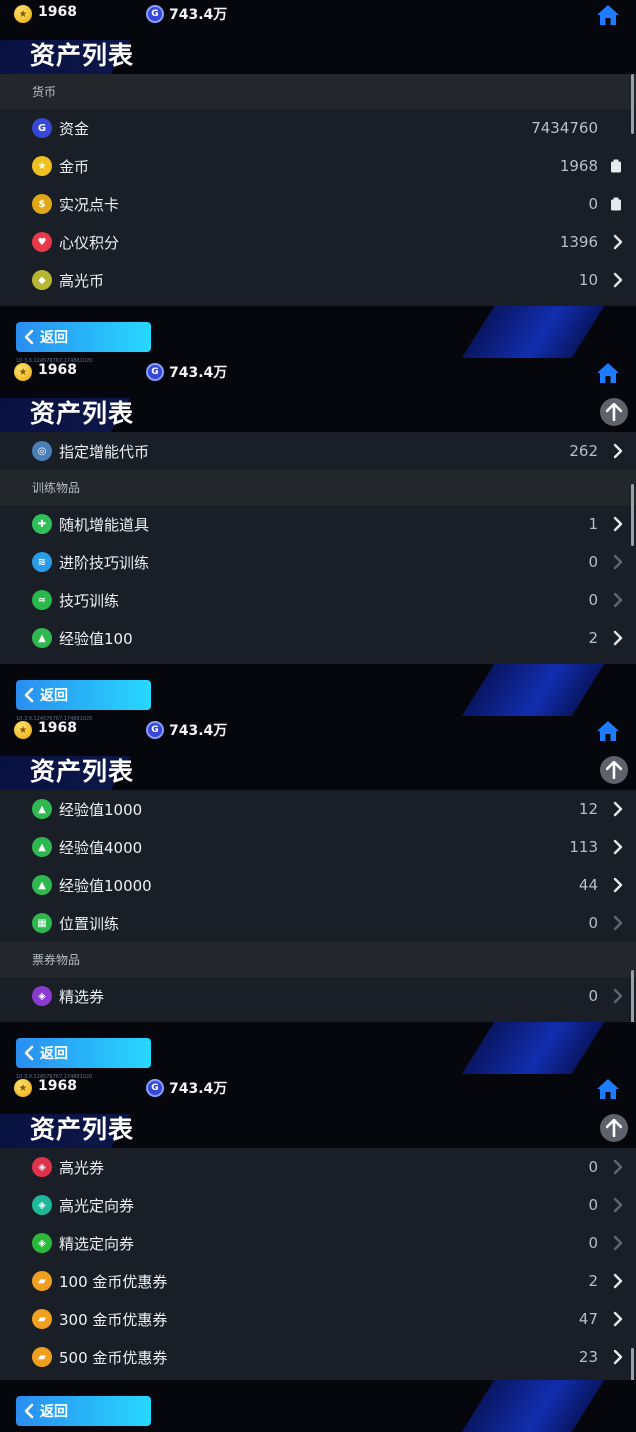 Image resolution: width=636 pixels, height=1432 pixels. What do you see at coordinates (42, 451) in the screenshot?
I see `boost-token-icon: ◎` at bounding box center [42, 451].